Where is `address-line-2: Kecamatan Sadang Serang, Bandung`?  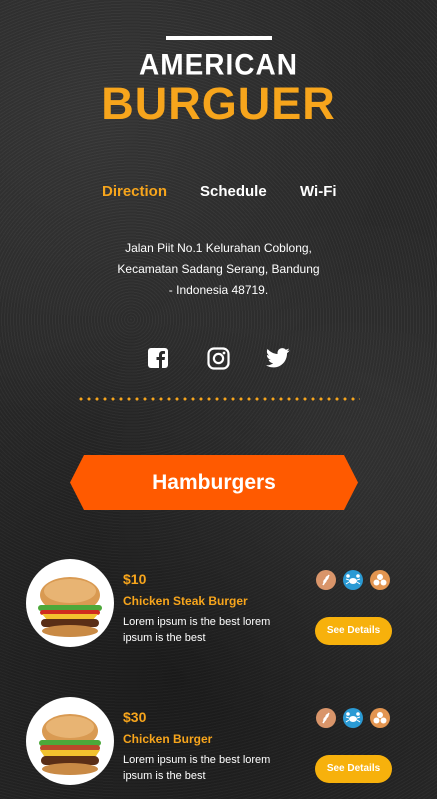 address-line-2: Kecamatan Sadang Serang, Bandung is located at coordinates (218, 269).